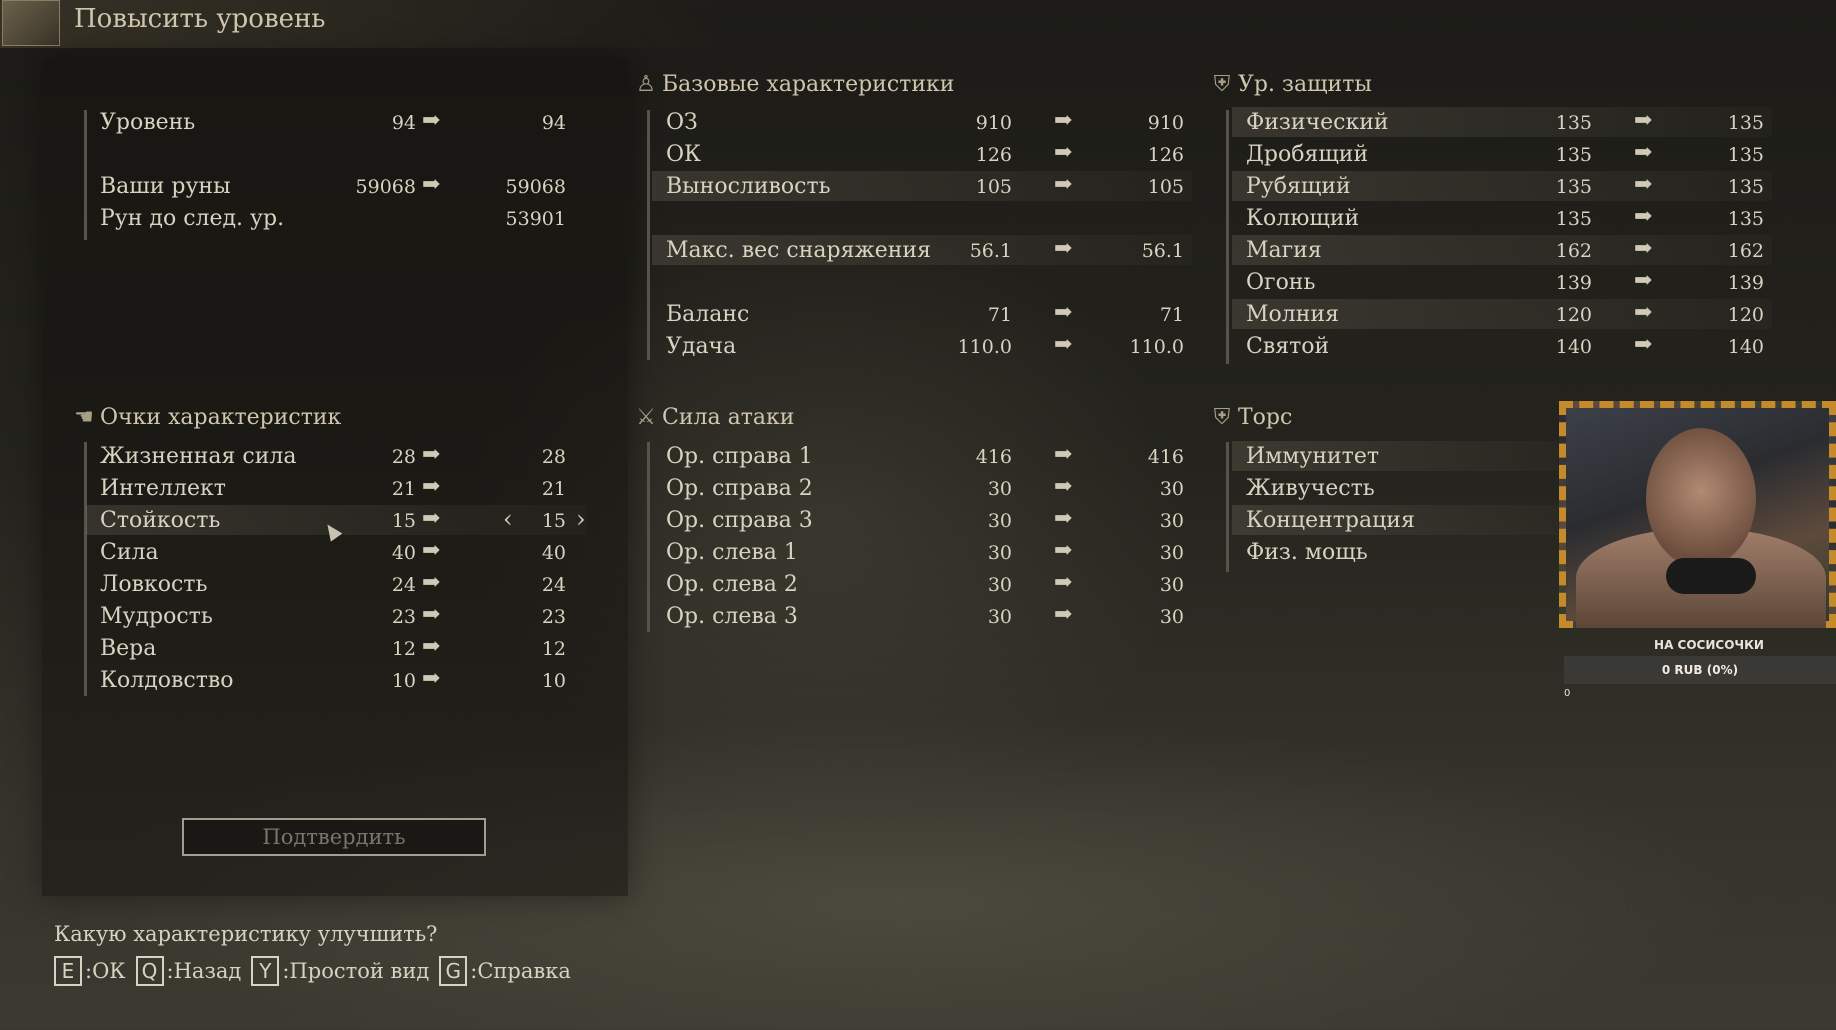 The height and width of the screenshot is (1030, 1836). Describe the element at coordinates (336, 616) in the screenshot. I see `attribute-row: Мудрость 23 ➡ 23` at that location.